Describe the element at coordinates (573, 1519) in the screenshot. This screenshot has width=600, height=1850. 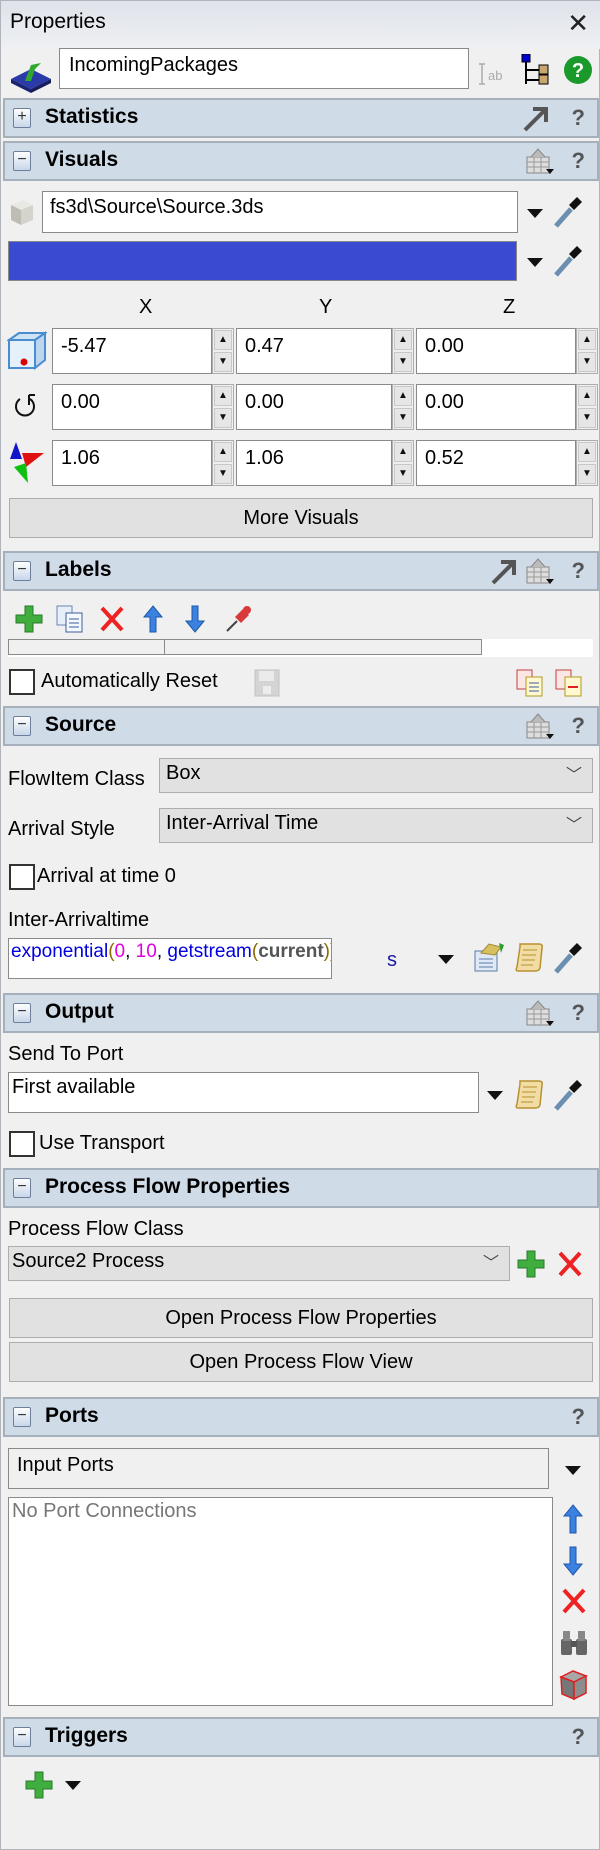
I see `move-port-up-icon` at that location.